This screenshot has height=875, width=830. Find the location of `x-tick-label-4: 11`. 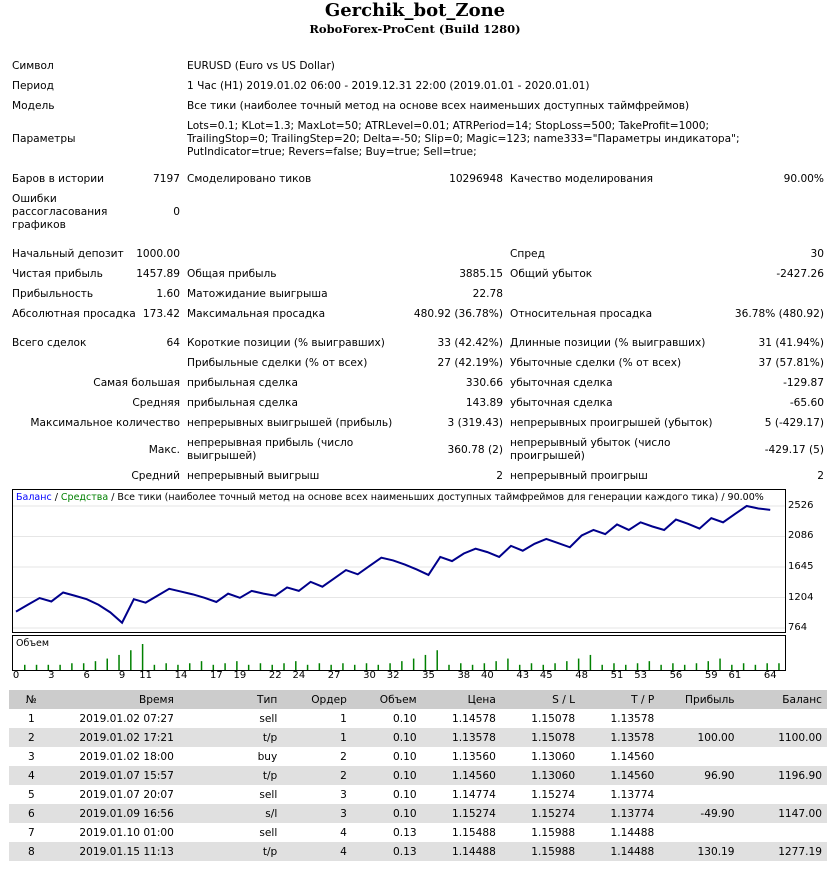

x-tick-label-4: 11 is located at coordinates (145, 675).